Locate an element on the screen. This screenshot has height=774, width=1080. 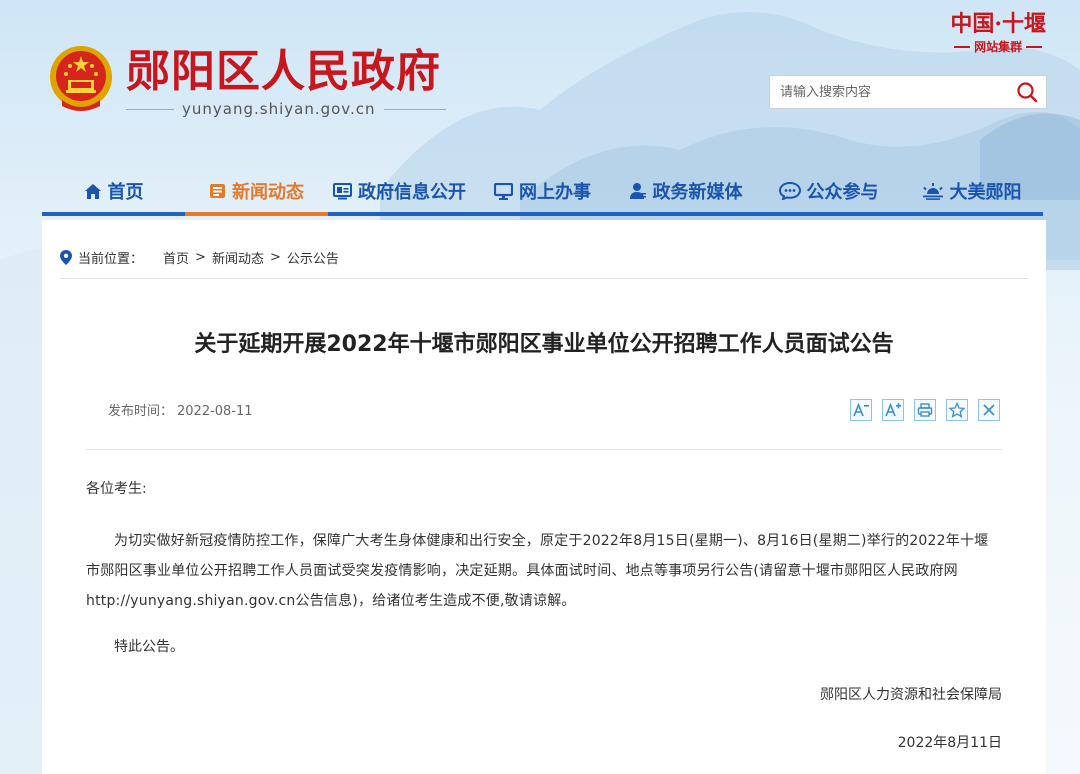
group-logo-sub-text: 网站集群 is located at coordinates (998, 47).